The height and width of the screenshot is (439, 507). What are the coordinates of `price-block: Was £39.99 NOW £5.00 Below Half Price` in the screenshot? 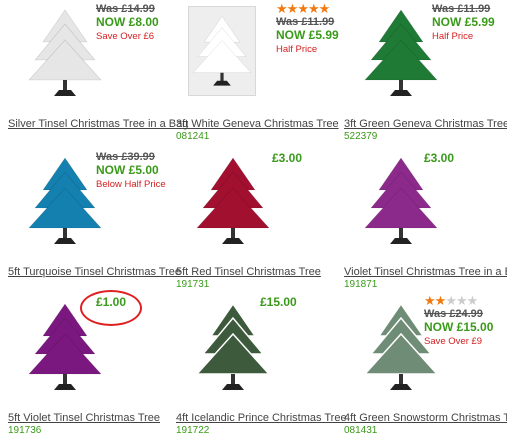 It's located at (136, 171).